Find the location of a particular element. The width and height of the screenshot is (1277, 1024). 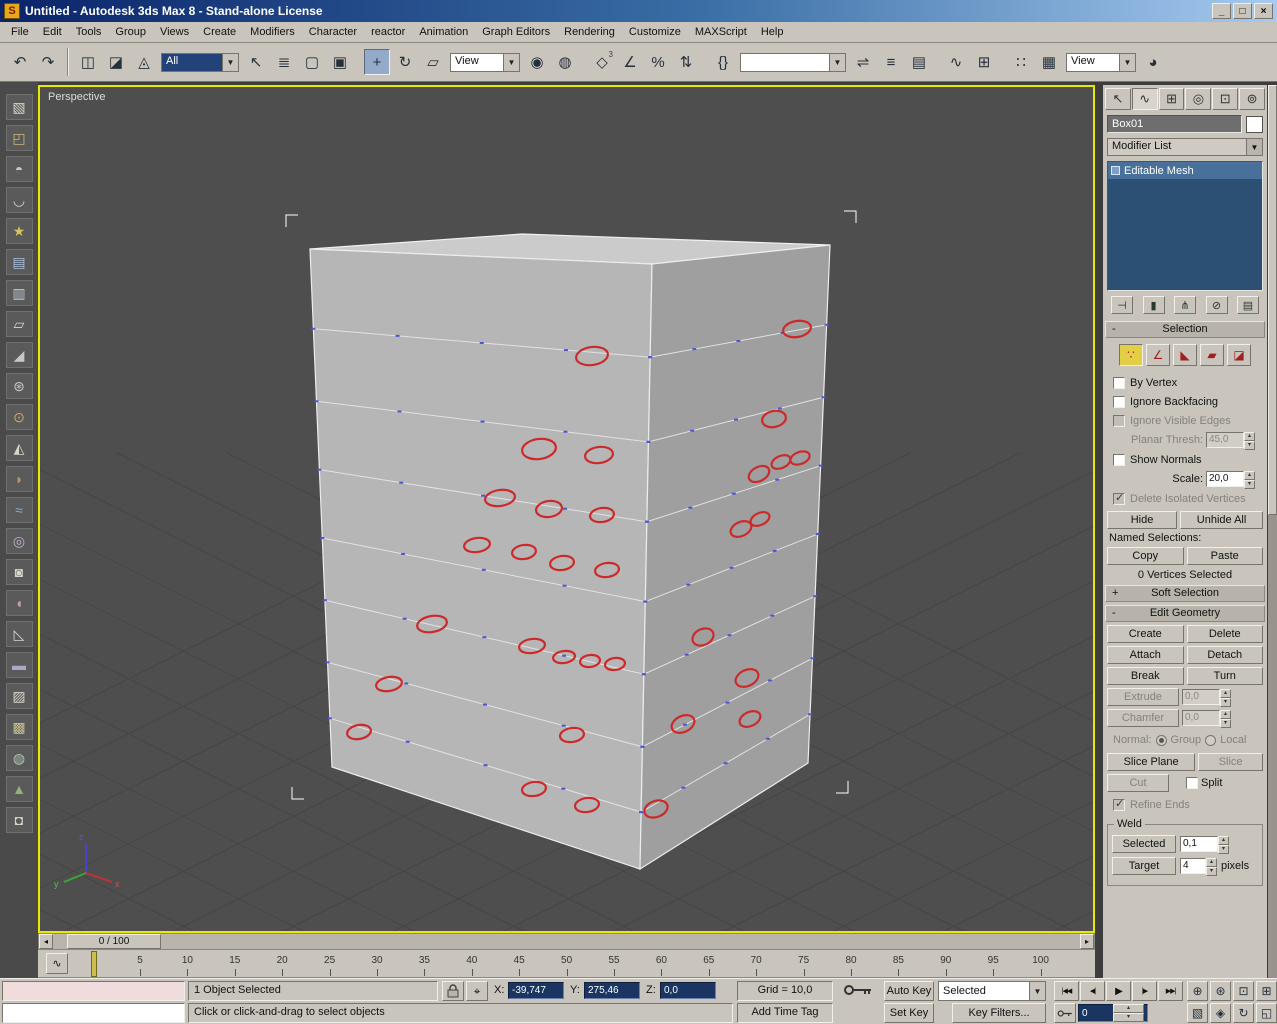

coil-icon: ◎ is located at coordinates (19, 541).